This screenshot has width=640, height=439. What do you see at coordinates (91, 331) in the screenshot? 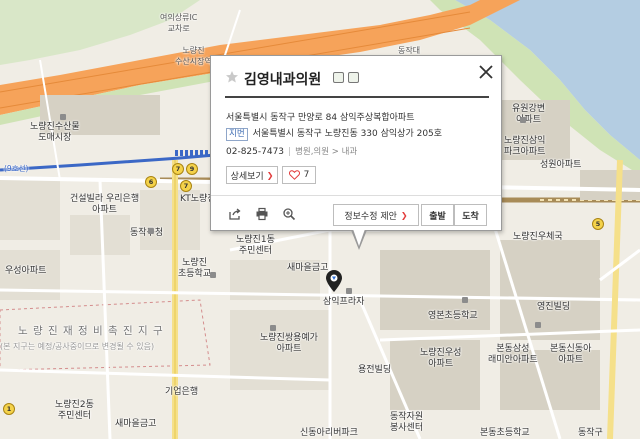
I see `map-label-redevelopment-zone: 노 량 진 재 정 비 촉 진 지 구` at bounding box center [91, 331].